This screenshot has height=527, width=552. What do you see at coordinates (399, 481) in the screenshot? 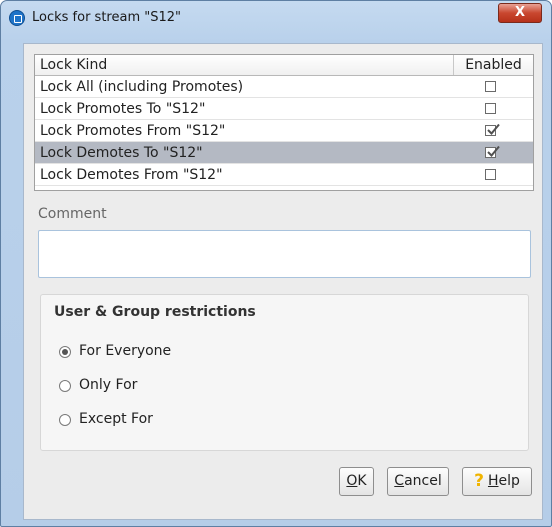
I see `cancel-mnemonic: C` at bounding box center [399, 481].